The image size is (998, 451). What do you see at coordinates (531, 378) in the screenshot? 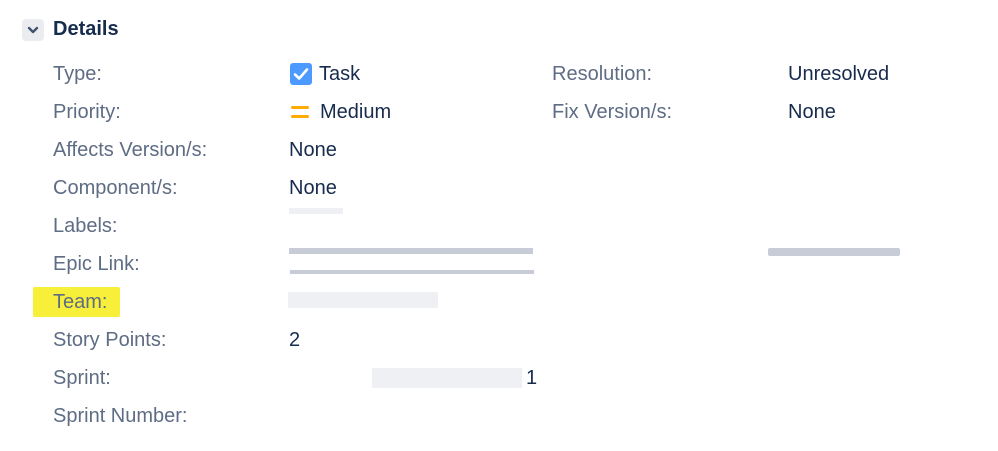
I see `sprint-value-fragment: 1` at bounding box center [531, 378].